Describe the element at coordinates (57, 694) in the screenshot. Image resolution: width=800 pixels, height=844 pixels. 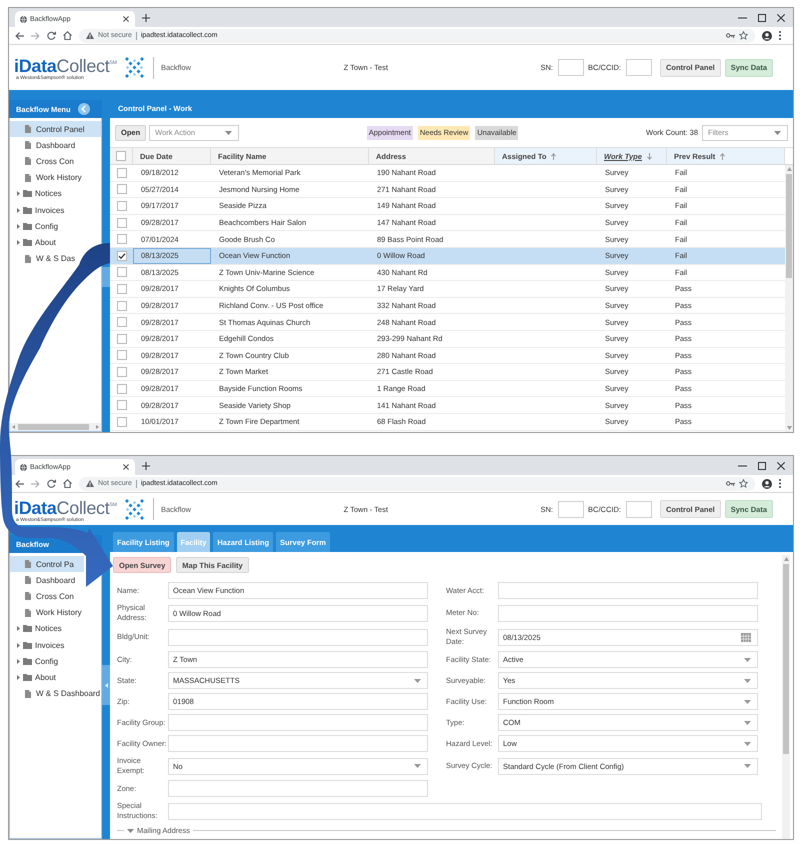
I see `sidebar-item: W & S Dashboard` at that location.